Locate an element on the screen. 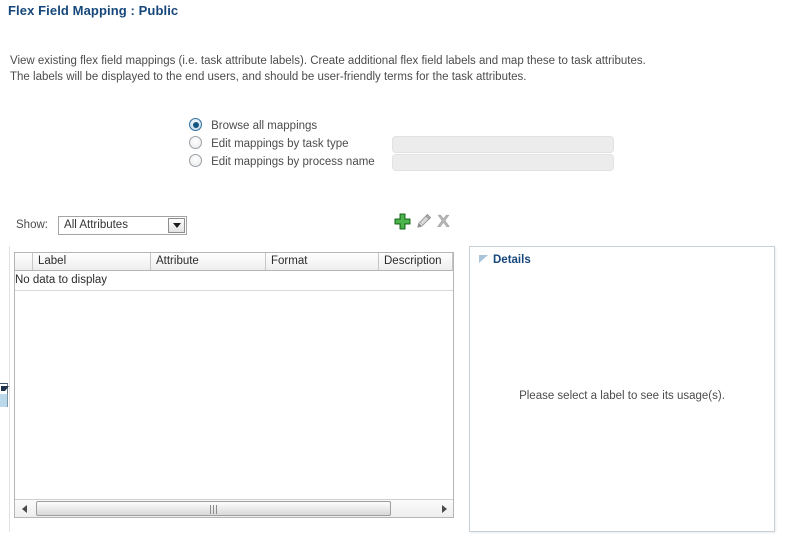  radio-option-edit-by-process-name: Edit mappings by process name is located at coordinates (409, 162).